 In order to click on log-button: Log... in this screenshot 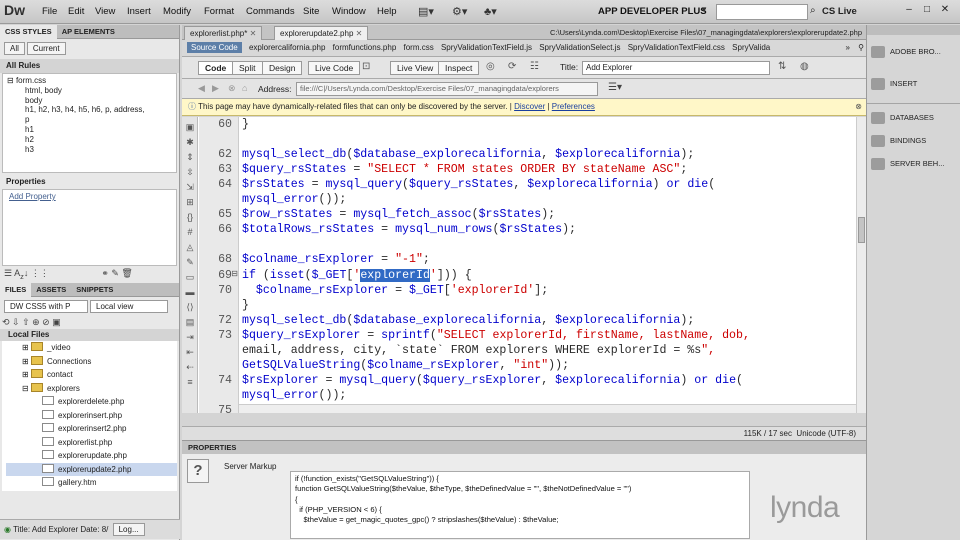, I will do `click(128, 529)`.